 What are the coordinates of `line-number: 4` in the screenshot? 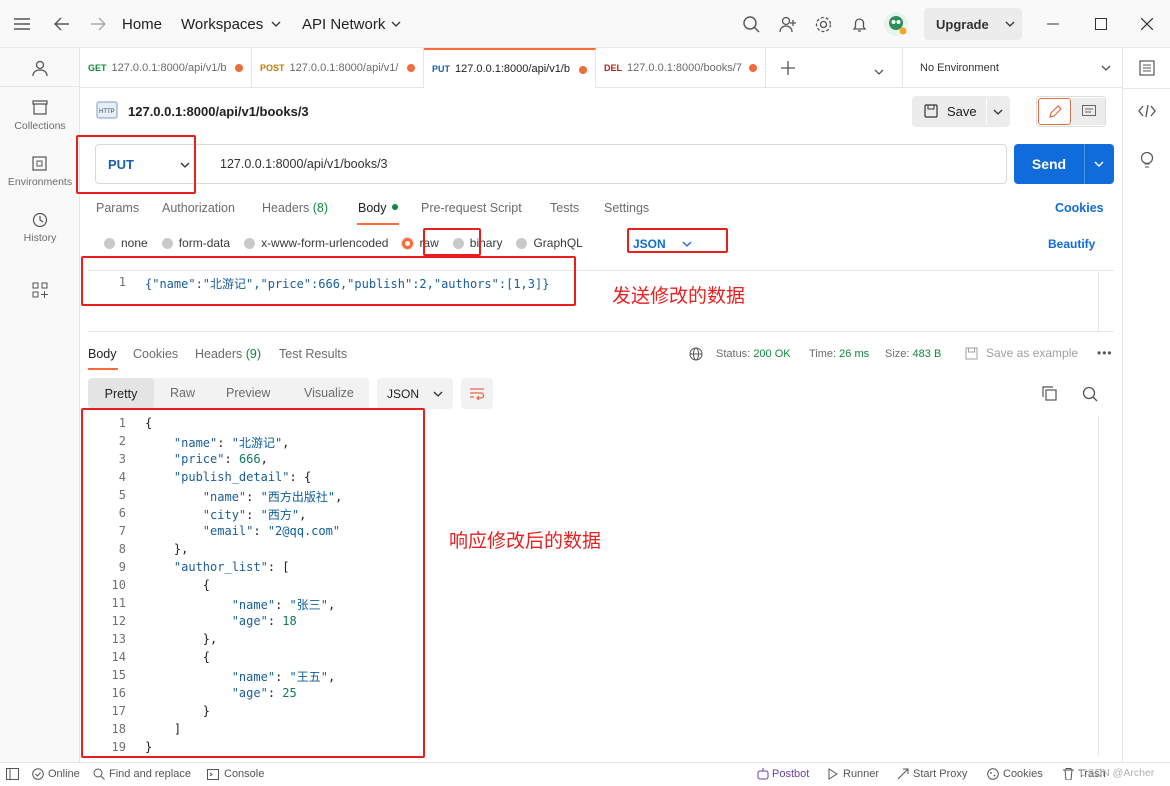 It's located at (122, 477).